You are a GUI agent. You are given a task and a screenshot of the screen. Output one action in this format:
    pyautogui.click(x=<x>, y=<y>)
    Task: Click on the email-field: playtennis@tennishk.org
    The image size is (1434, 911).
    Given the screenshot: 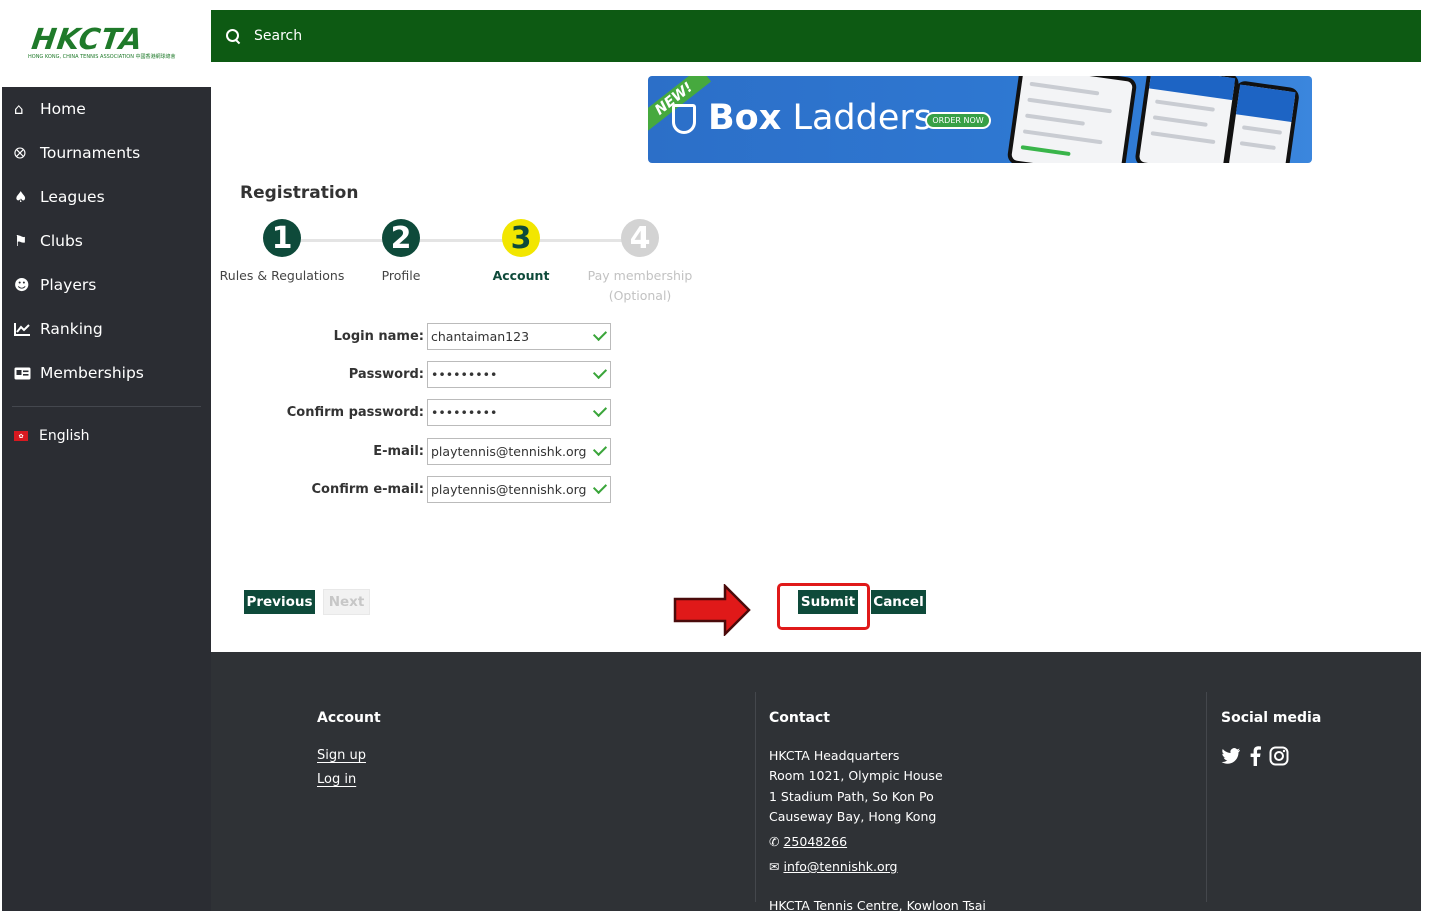 What is the action you would take?
    pyautogui.click(x=519, y=451)
    